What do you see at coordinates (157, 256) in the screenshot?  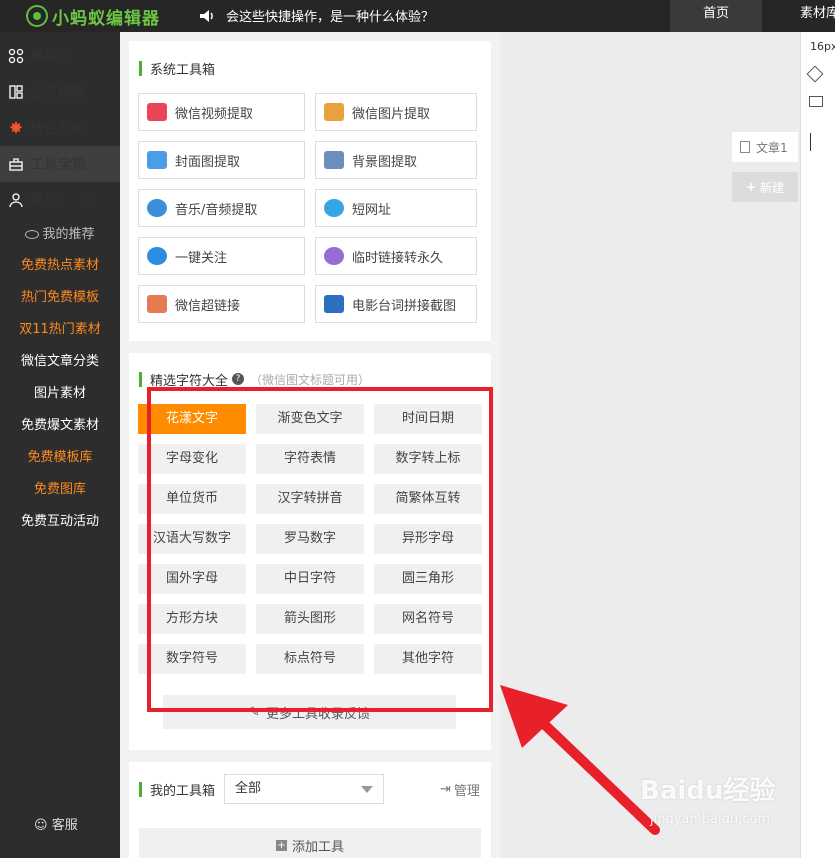 I see `target-icon` at bounding box center [157, 256].